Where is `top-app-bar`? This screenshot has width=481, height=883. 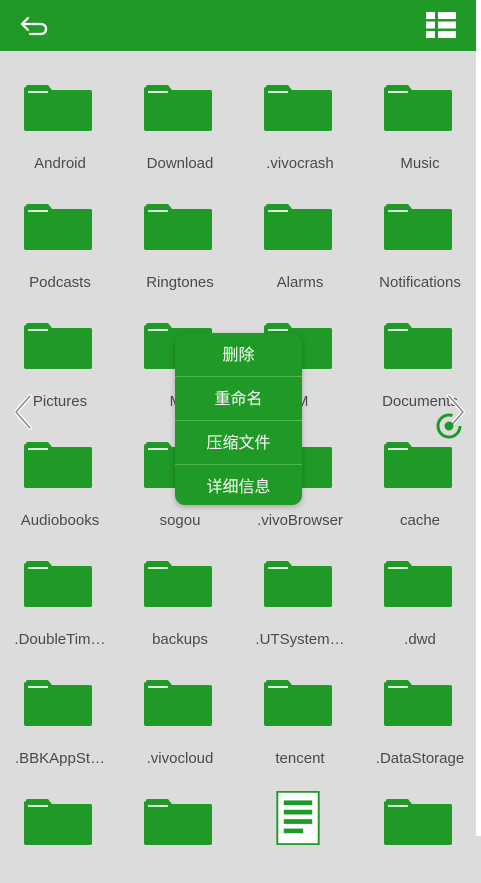 top-app-bar is located at coordinates (238, 25).